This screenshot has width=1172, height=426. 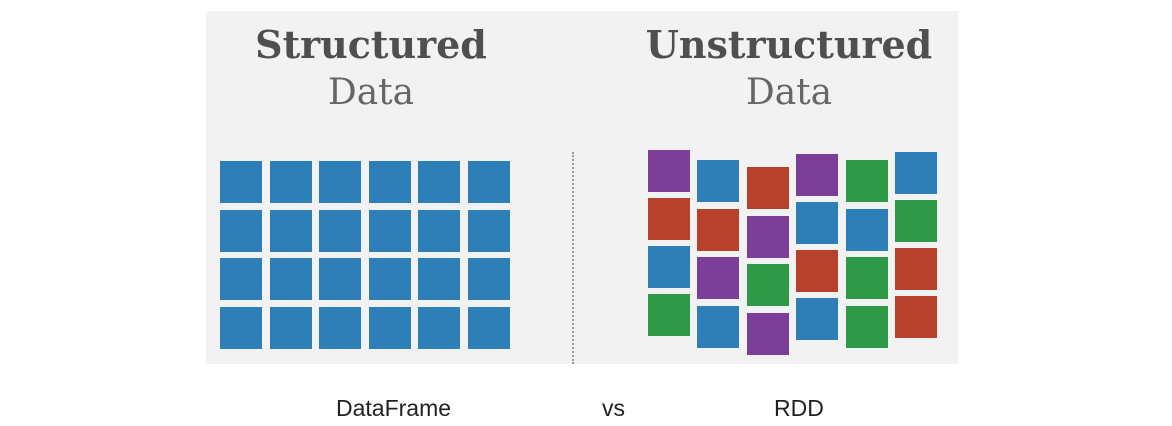 I want to click on structured-subtitle: Data, so click(x=371, y=92).